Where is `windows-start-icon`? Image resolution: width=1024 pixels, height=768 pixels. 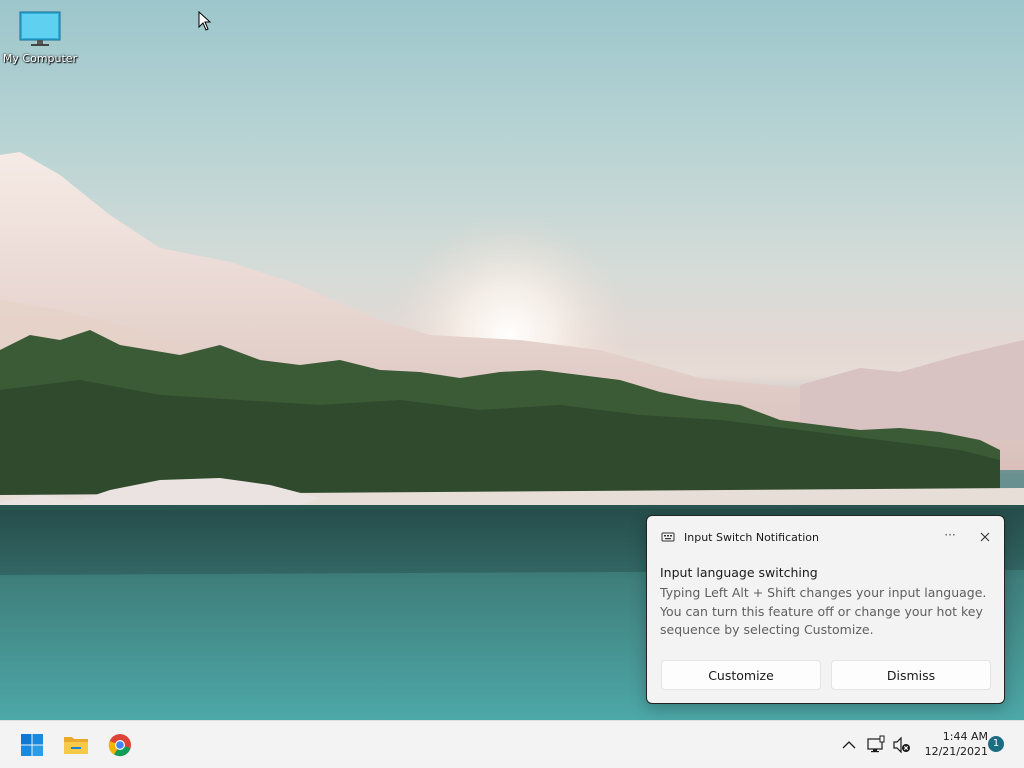 windows-start-icon is located at coordinates (32, 745).